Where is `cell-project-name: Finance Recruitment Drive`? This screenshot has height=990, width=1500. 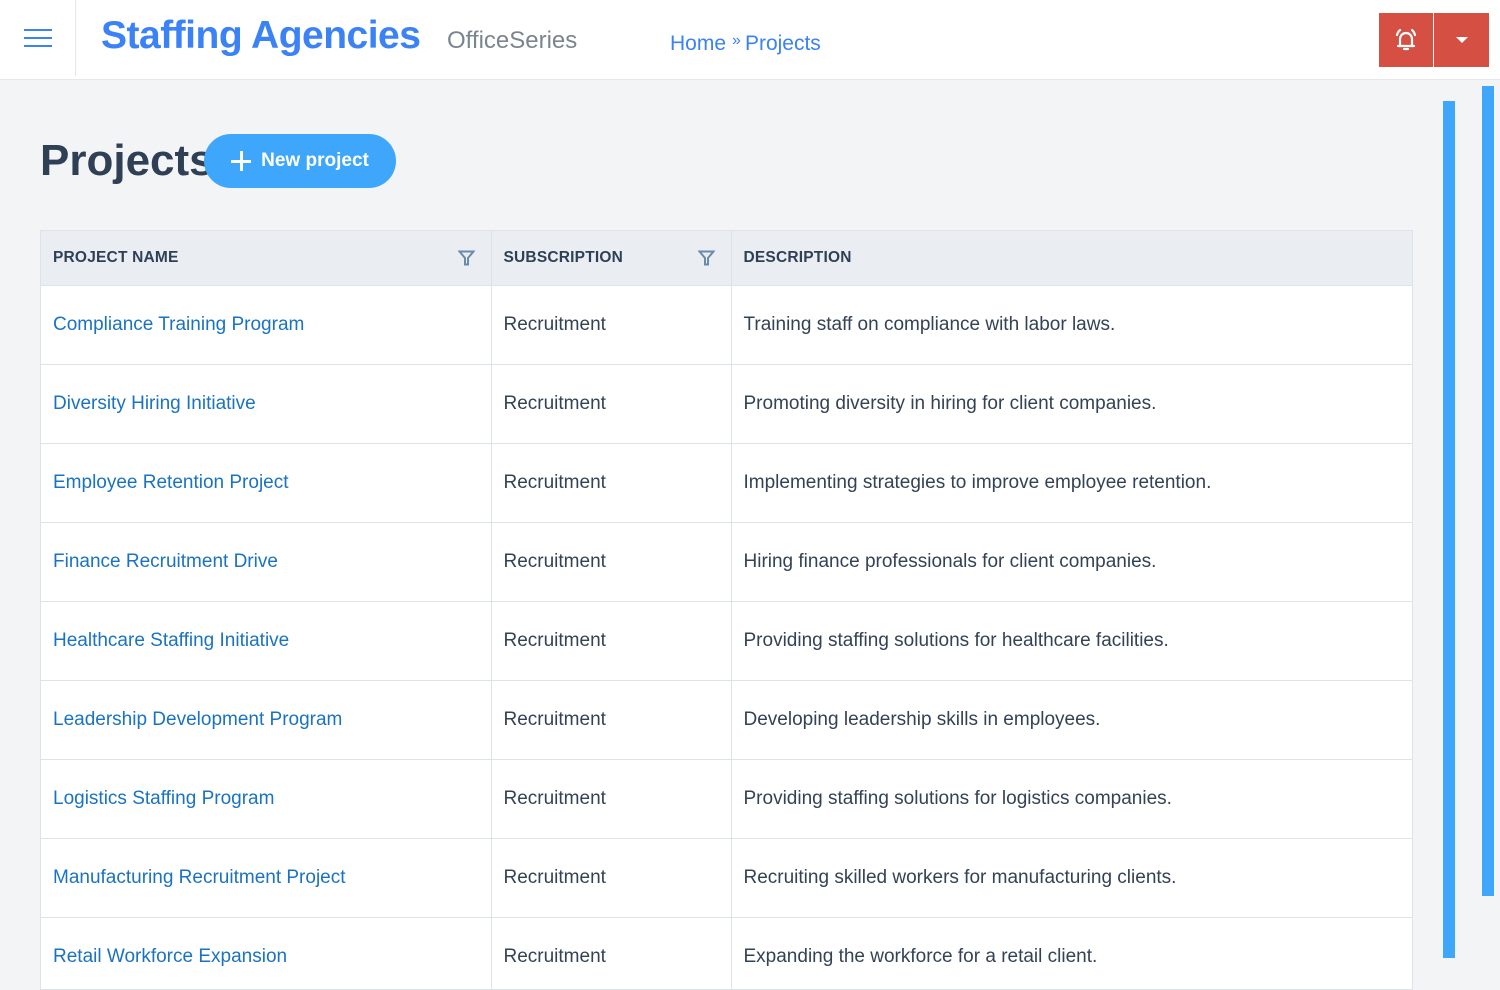 cell-project-name: Finance Recruitment Drive is located at coordinates (266, 561).